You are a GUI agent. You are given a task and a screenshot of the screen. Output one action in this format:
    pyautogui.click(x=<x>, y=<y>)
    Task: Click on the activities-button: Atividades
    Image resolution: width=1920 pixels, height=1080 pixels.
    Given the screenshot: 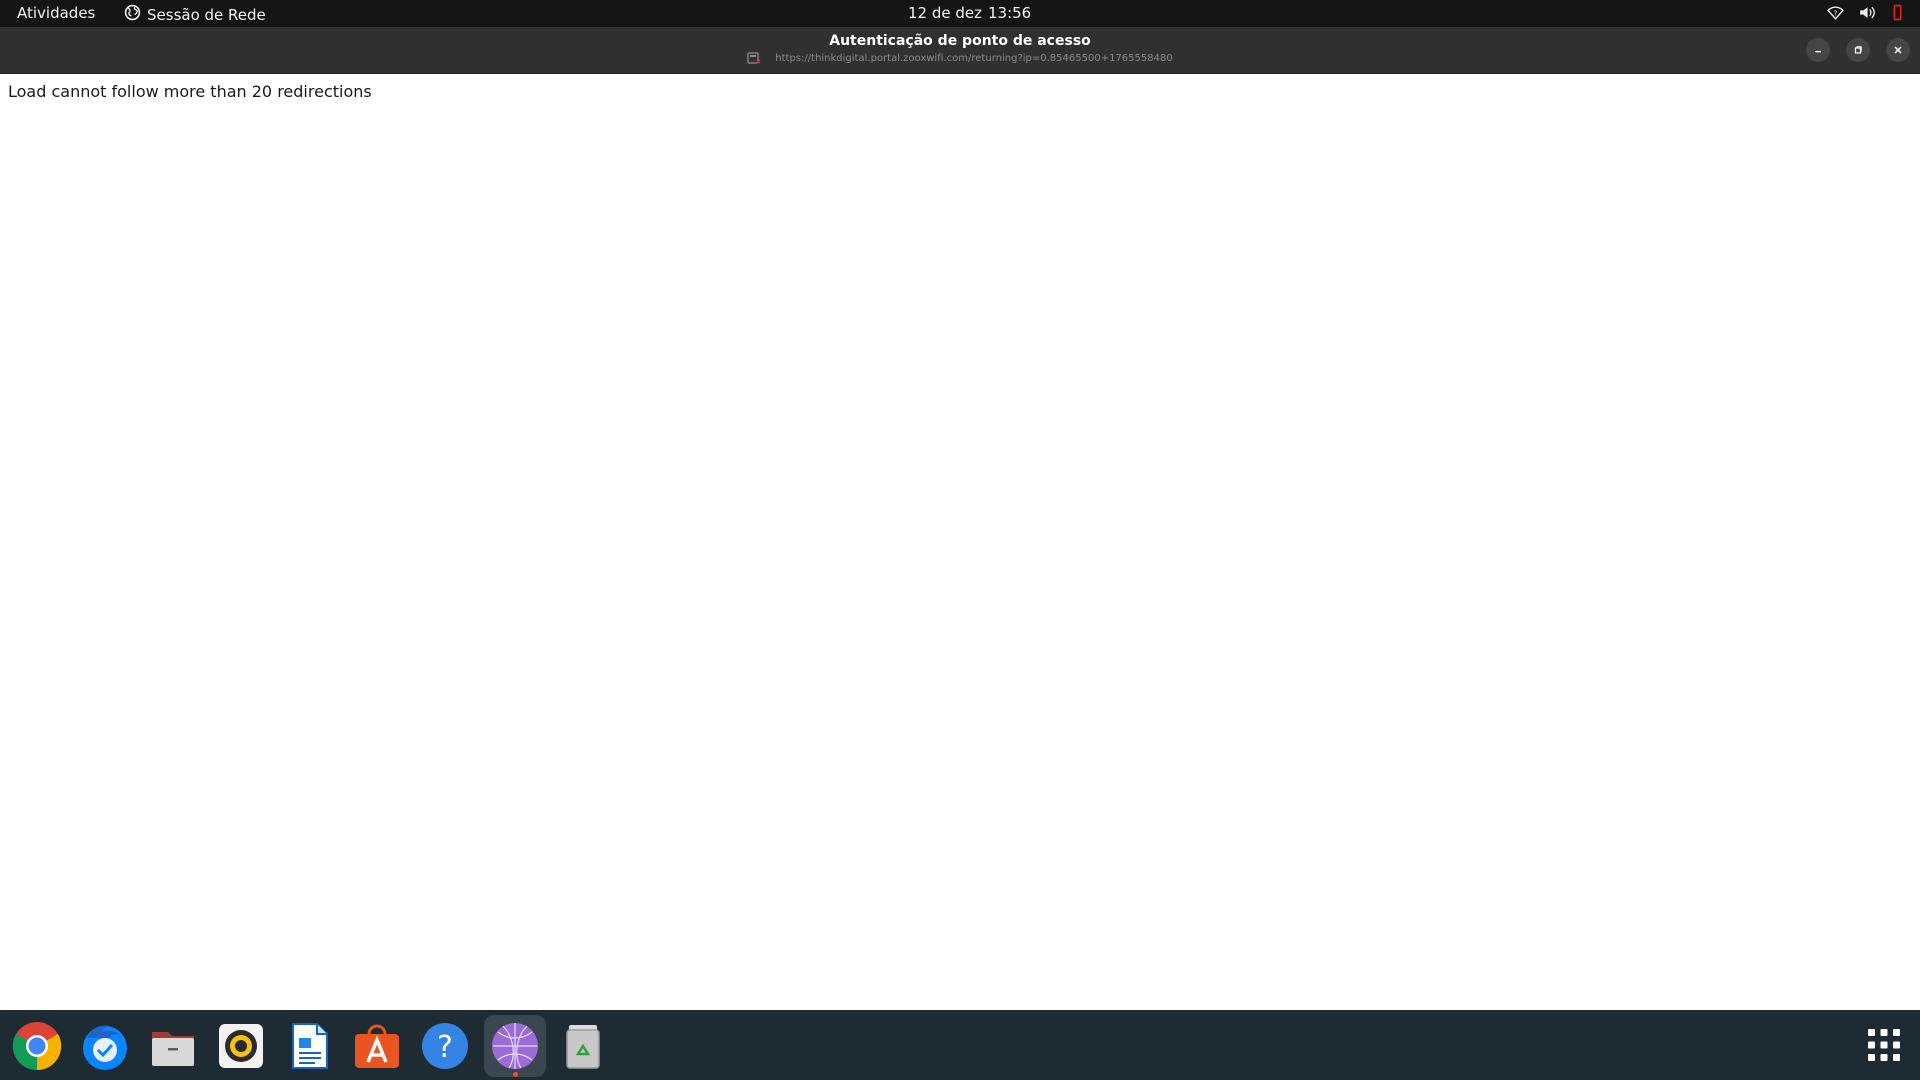 What is the action you would take?
    pyautogui.click(x=56, y=13)
    